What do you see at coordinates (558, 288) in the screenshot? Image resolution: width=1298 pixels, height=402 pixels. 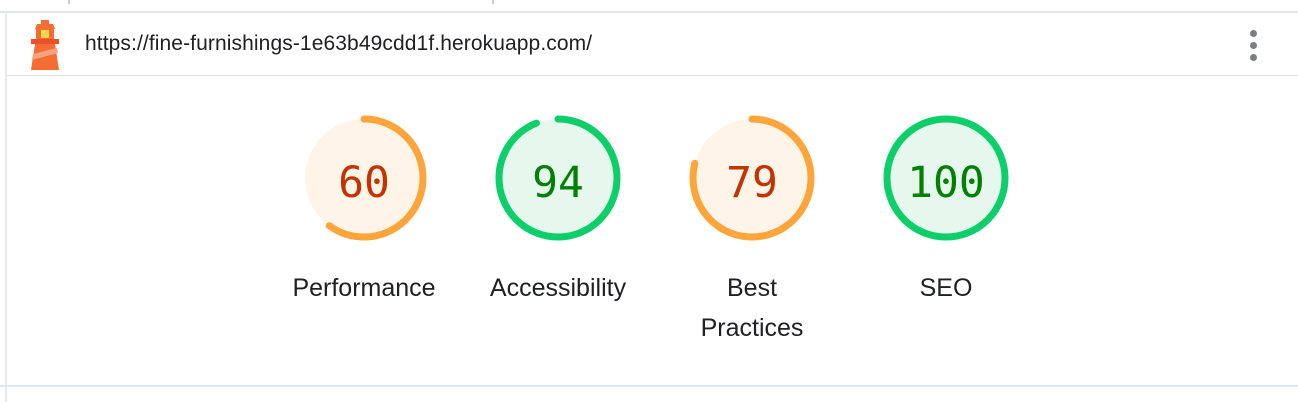 I see `accessibility-label: Accessibility` at bounding box center [558, 288].